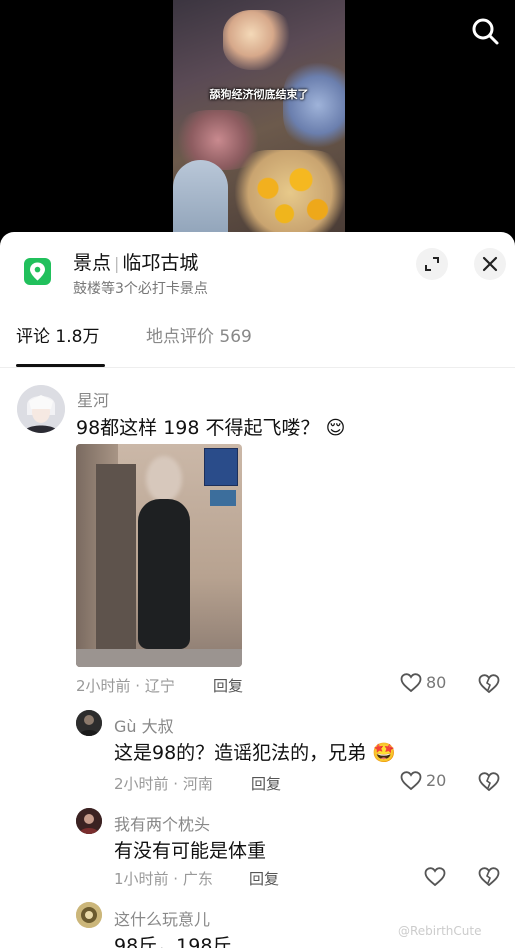  I want to click on search-button, so click(485, 31).